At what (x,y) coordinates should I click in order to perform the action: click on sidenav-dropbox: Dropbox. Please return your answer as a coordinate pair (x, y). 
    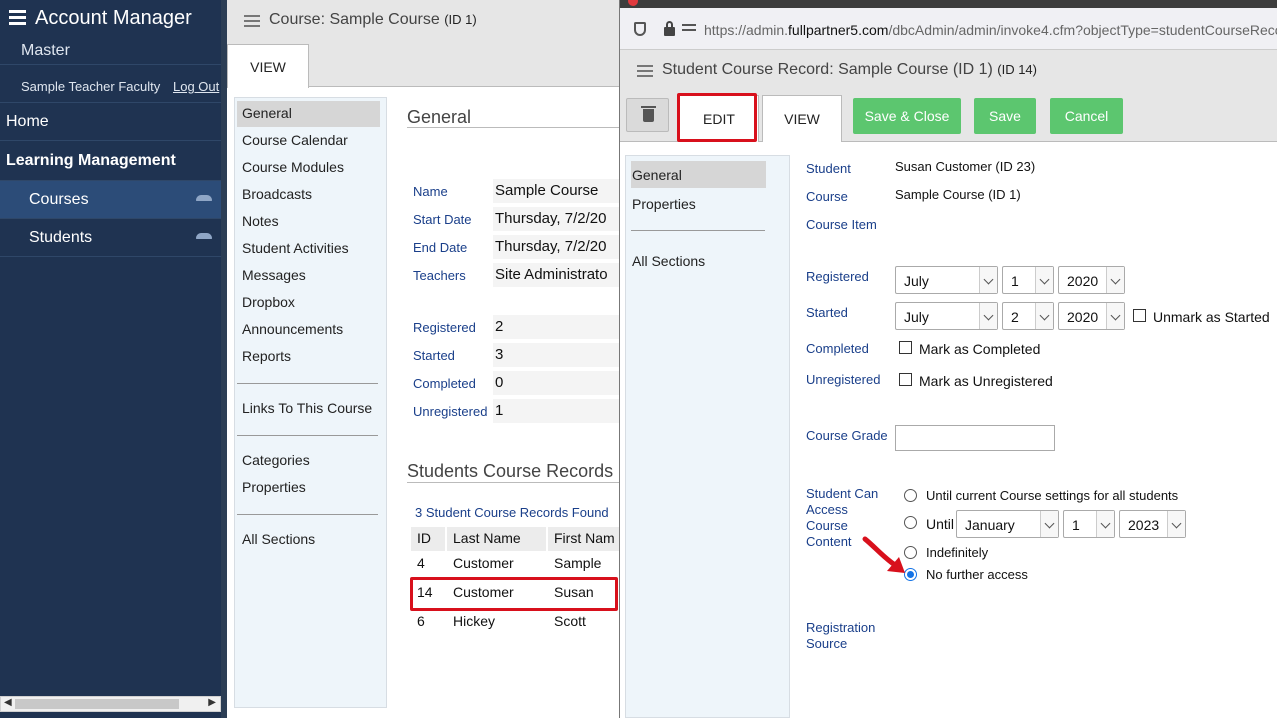
    Looking at the image, I should click on (268, 302).